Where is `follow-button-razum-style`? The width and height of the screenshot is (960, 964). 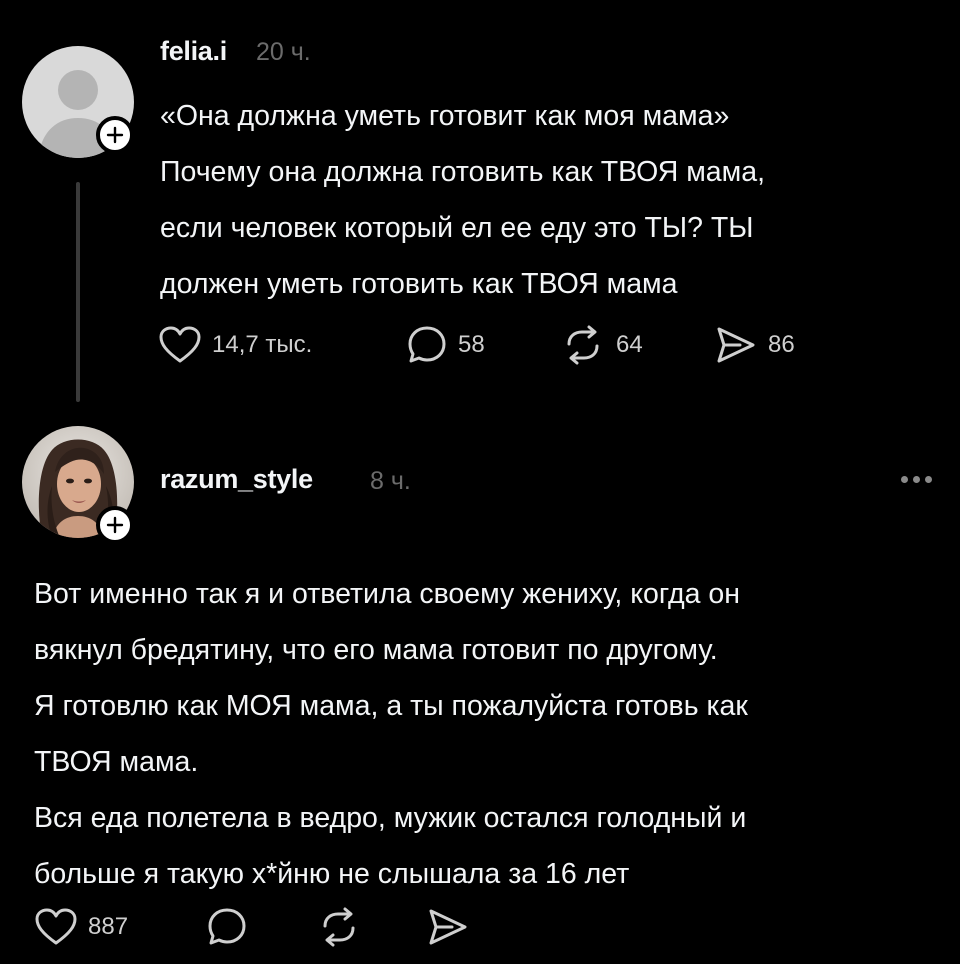
follow-button-razum-style is located at coordinates (115, 525).